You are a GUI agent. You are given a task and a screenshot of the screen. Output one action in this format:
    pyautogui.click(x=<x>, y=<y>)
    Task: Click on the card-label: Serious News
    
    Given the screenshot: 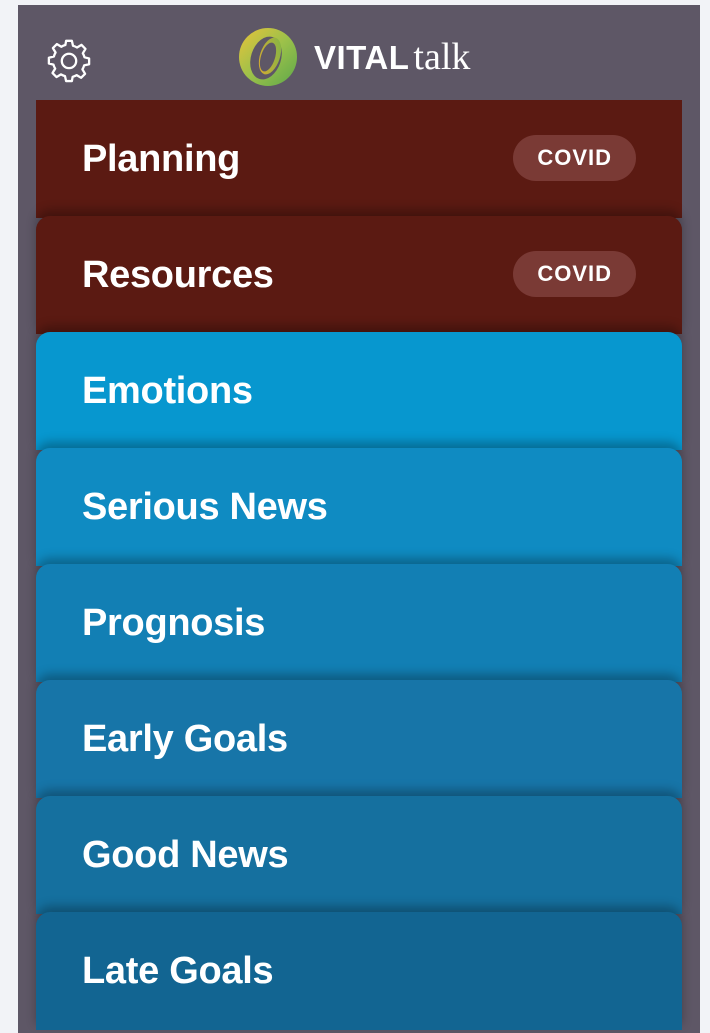 What is the action you would take?
    pyautogui.click(x=205, y=507)
    